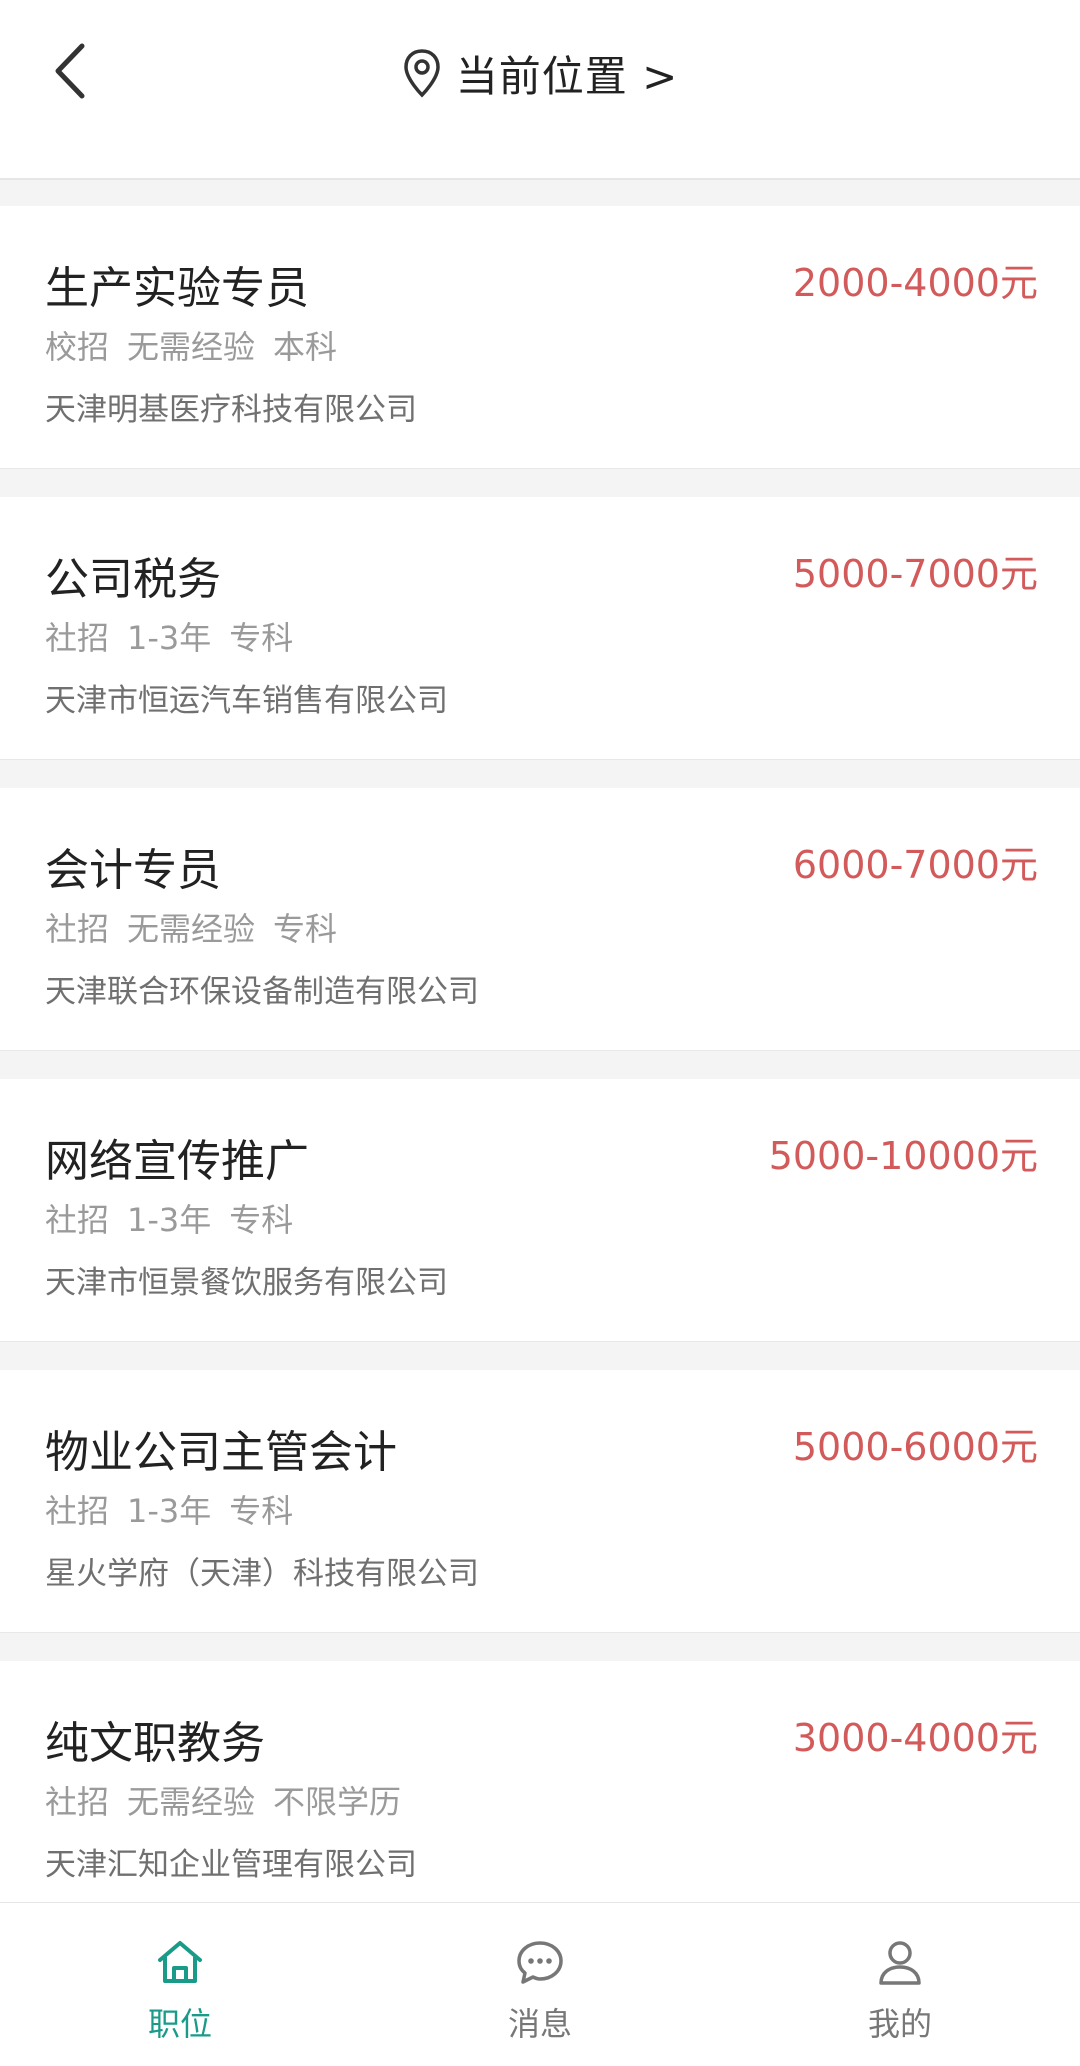  I want to click on job-card: 会计专员 6000-7000元 社招 无需经验 专科 天津联合环保设备制造有限公司, so click(540, 919).